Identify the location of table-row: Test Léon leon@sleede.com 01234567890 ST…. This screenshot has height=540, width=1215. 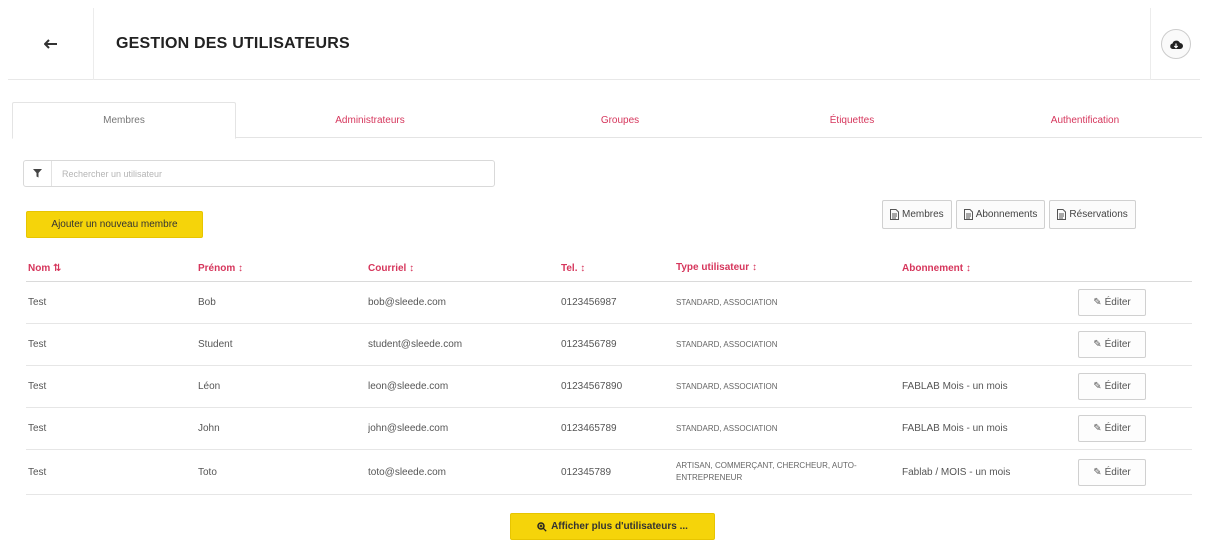
(609, 387).